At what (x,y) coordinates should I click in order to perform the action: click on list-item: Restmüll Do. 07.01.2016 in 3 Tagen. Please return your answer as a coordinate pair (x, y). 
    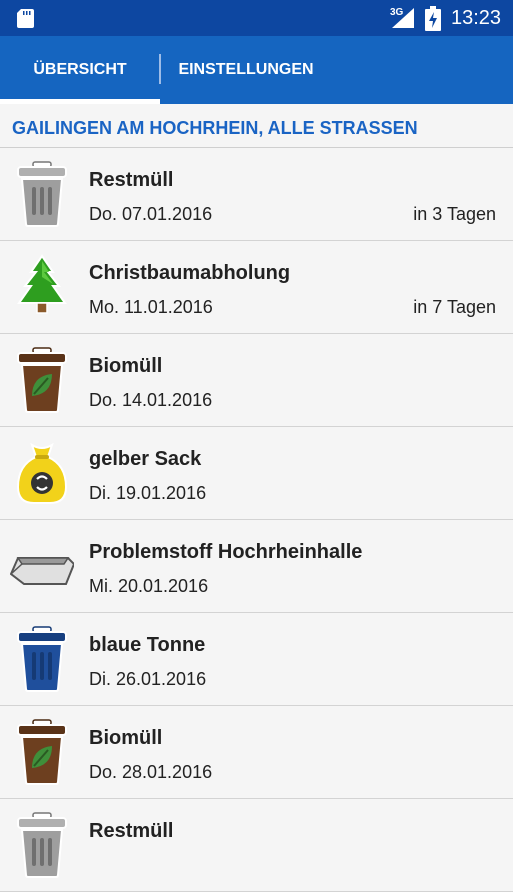
    Looking at the image, I should click on (256, 194).